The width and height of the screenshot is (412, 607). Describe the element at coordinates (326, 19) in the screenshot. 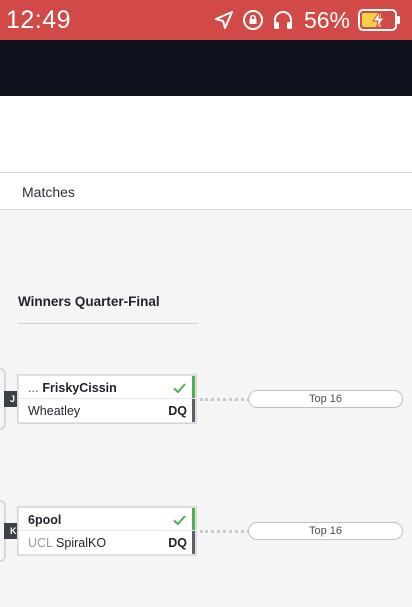

I see `battery-percent: 56%` at that location.